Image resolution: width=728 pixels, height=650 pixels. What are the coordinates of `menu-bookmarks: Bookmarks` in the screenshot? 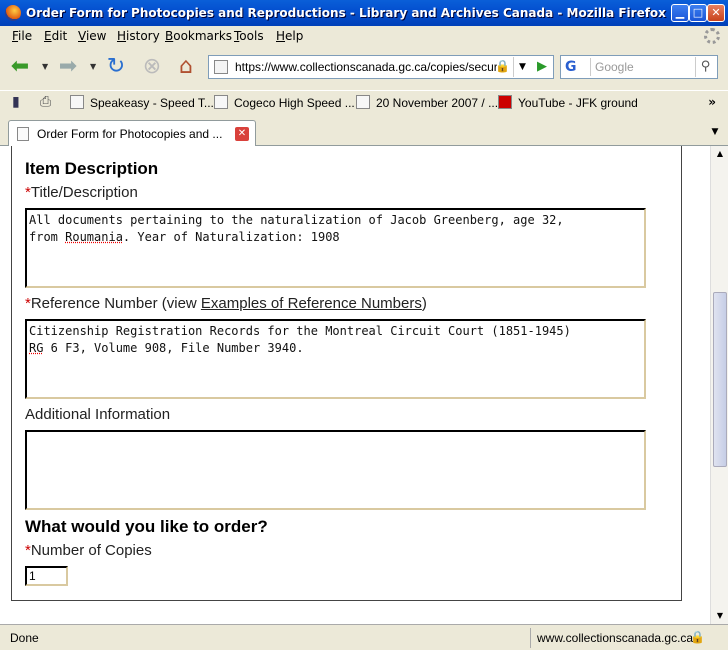 It's located at (198, 36).